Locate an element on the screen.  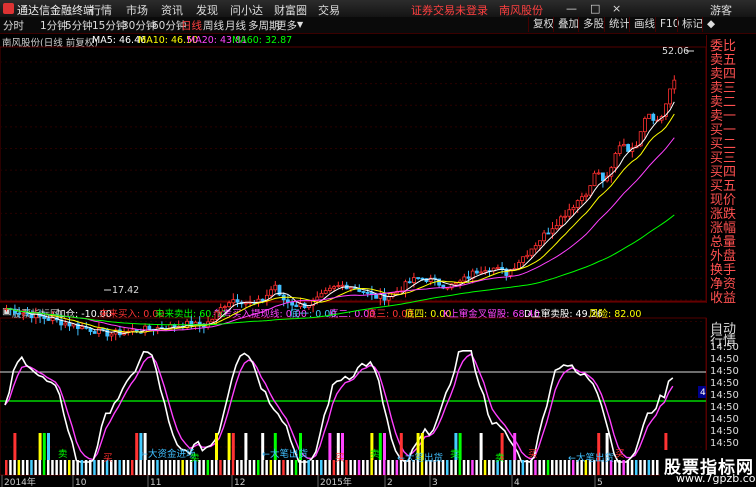
high-price-label: 52.06 is located at coordinates (675, 51).